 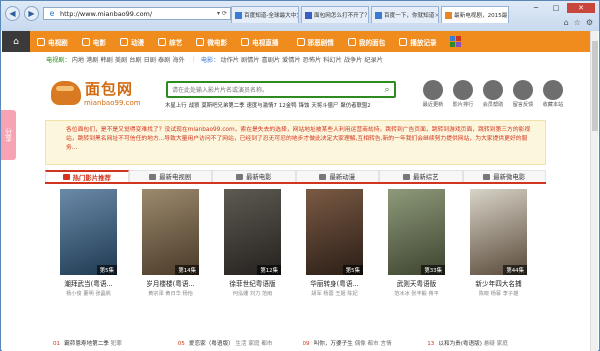 What do you see at coordinates (194, 106) in the screenshot?
I see `hot-keyword: 战狼` at bounding box center [194, 106].